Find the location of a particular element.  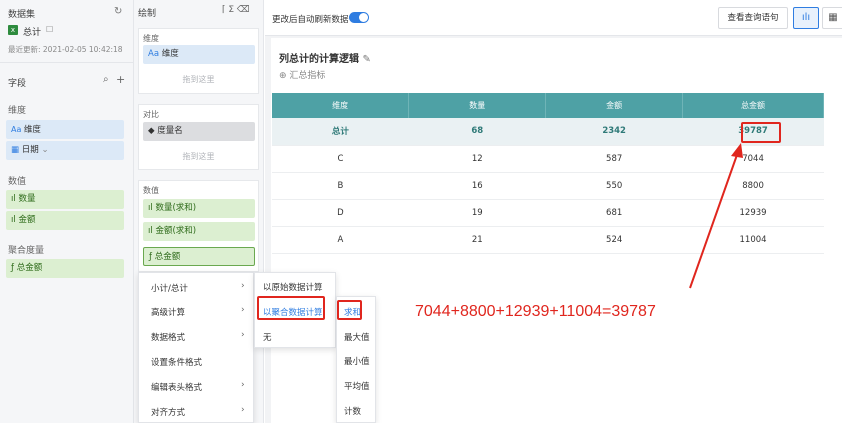

arrow-line is located at coordinates (714, 220).